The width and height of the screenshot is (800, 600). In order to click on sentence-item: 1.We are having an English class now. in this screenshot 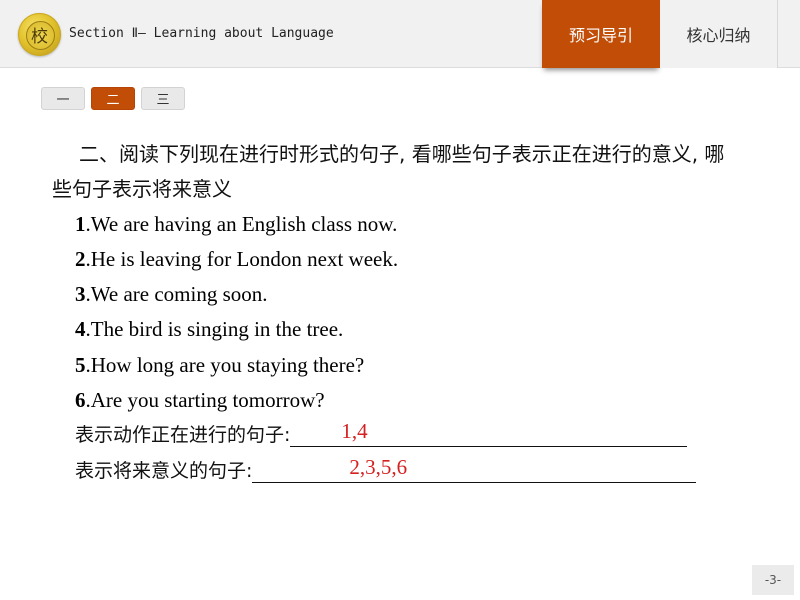, I will do `click(236, 224)`.